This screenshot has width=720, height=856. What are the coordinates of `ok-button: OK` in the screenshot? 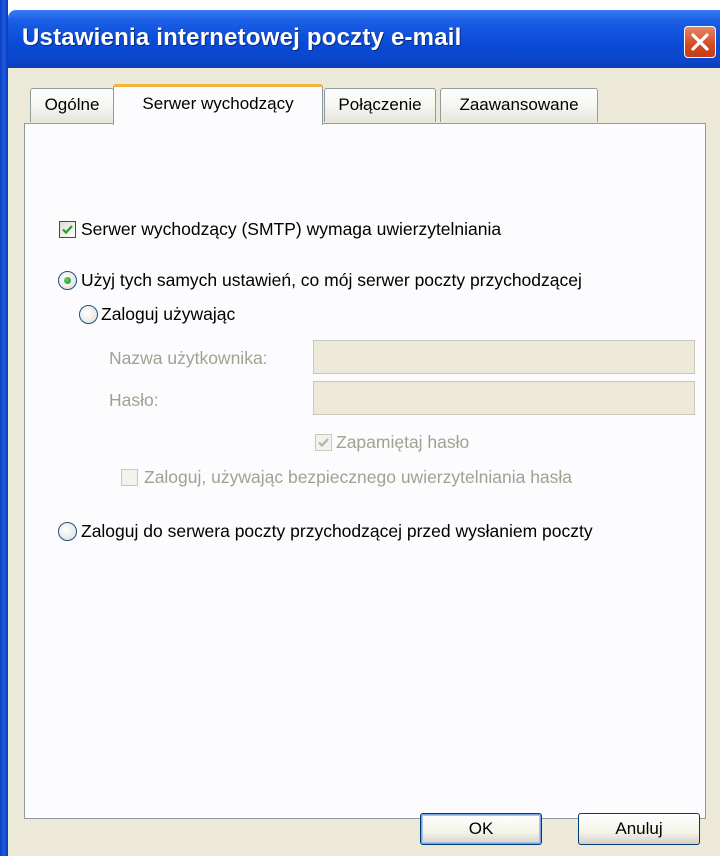 It's located at (481, 829).